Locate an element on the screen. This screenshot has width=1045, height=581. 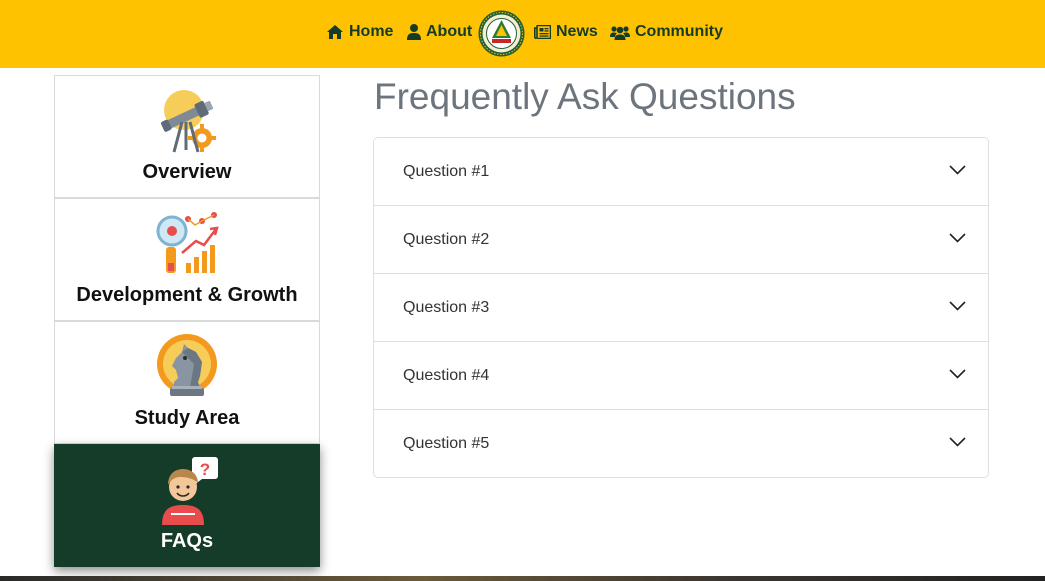
faq-question: Question #5 is located at coordinates (446, 443).